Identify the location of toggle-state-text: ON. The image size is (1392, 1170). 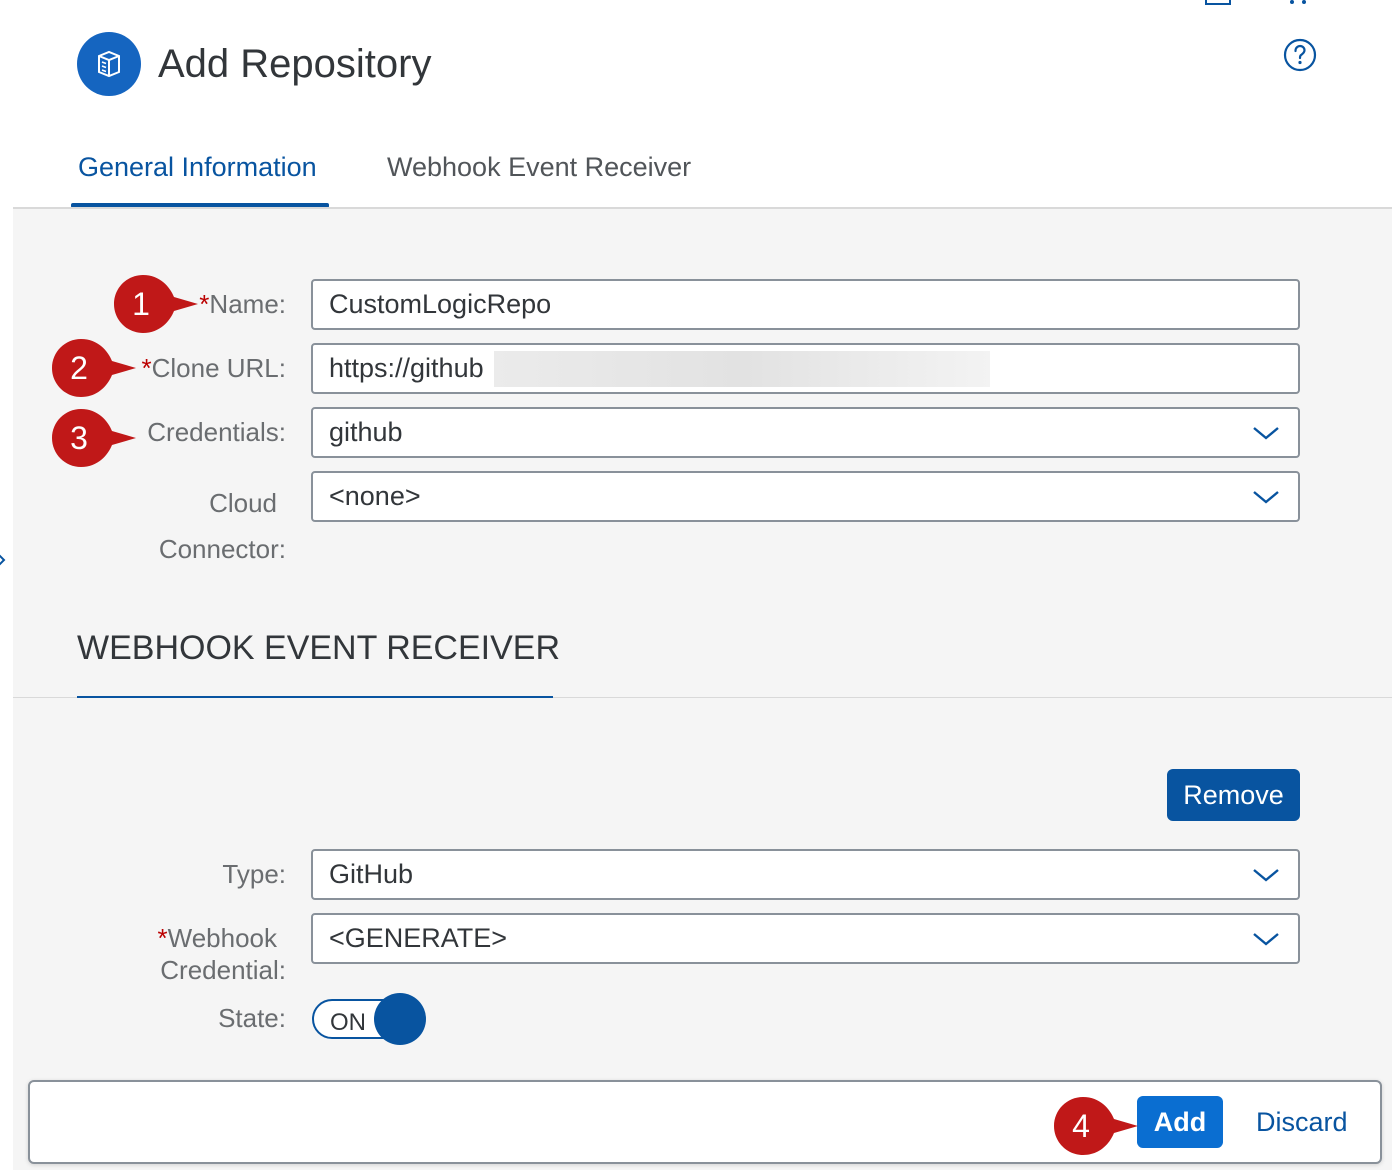
(348, 1022).